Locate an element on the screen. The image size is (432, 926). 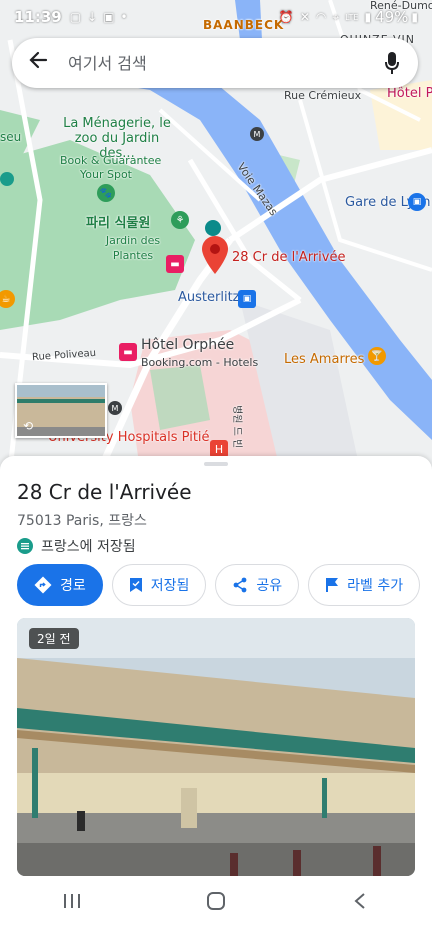
map-label-hotel-p: Hôtel P is located at coordinates (409, 93).